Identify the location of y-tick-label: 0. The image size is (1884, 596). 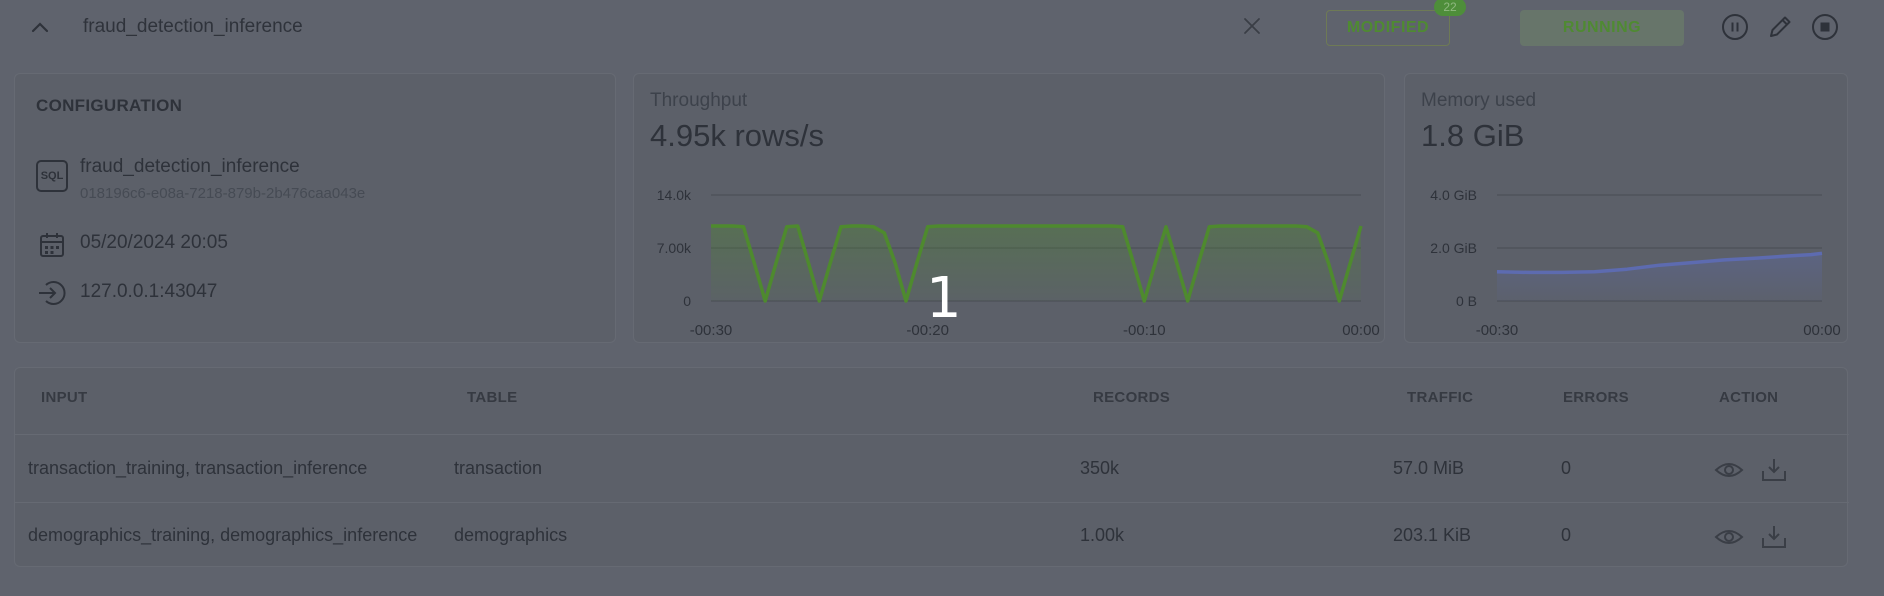
(687, 301).